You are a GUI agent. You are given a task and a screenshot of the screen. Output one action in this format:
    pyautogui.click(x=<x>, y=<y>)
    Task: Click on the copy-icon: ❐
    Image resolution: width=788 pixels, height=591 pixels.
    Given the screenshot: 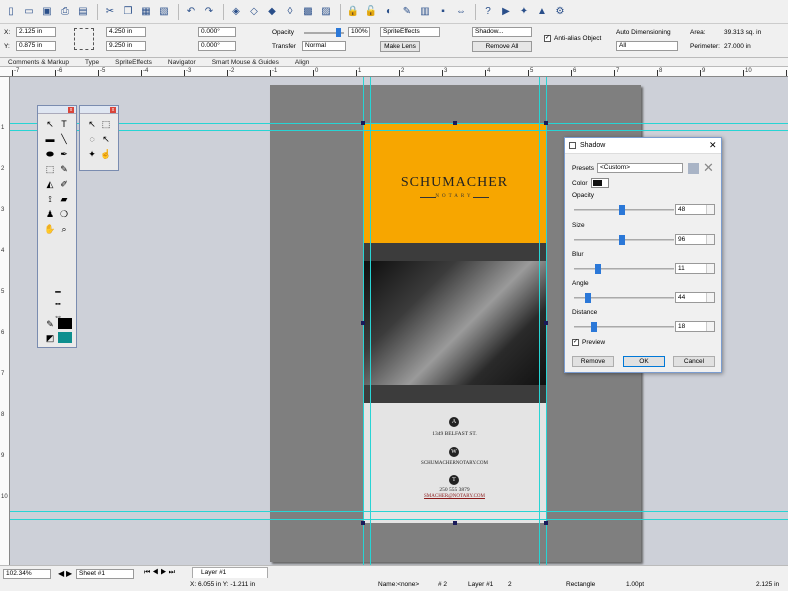 What is the action you would take?
    pyautogui.click(x=128, y=12)
    